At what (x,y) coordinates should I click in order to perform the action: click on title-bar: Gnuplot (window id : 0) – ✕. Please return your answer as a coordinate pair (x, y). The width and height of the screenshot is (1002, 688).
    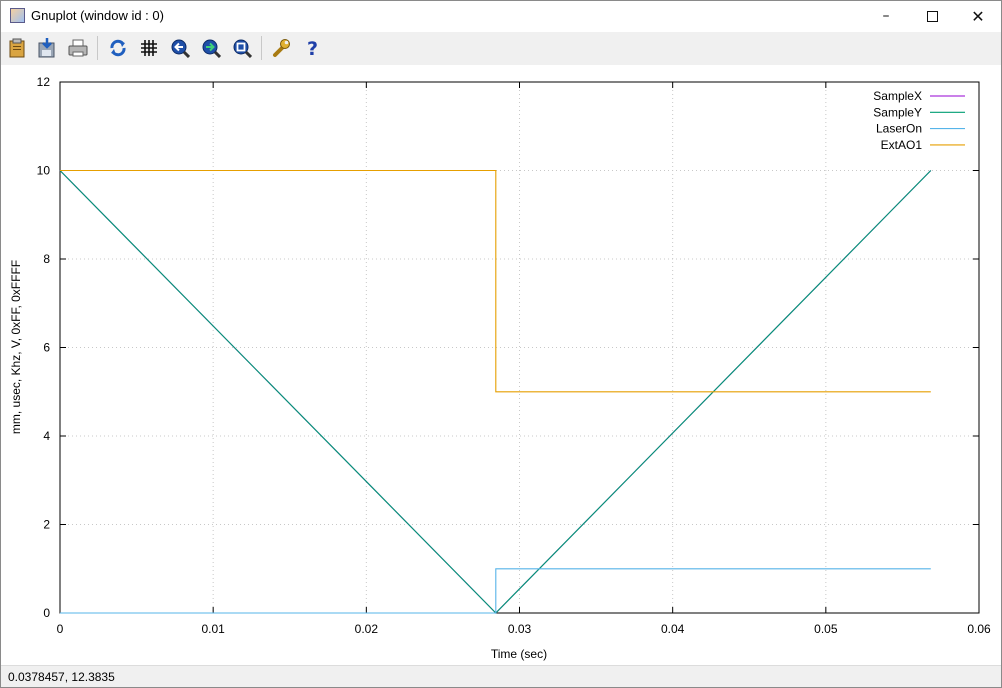
    Looking at the image, I should click on (501, 16).